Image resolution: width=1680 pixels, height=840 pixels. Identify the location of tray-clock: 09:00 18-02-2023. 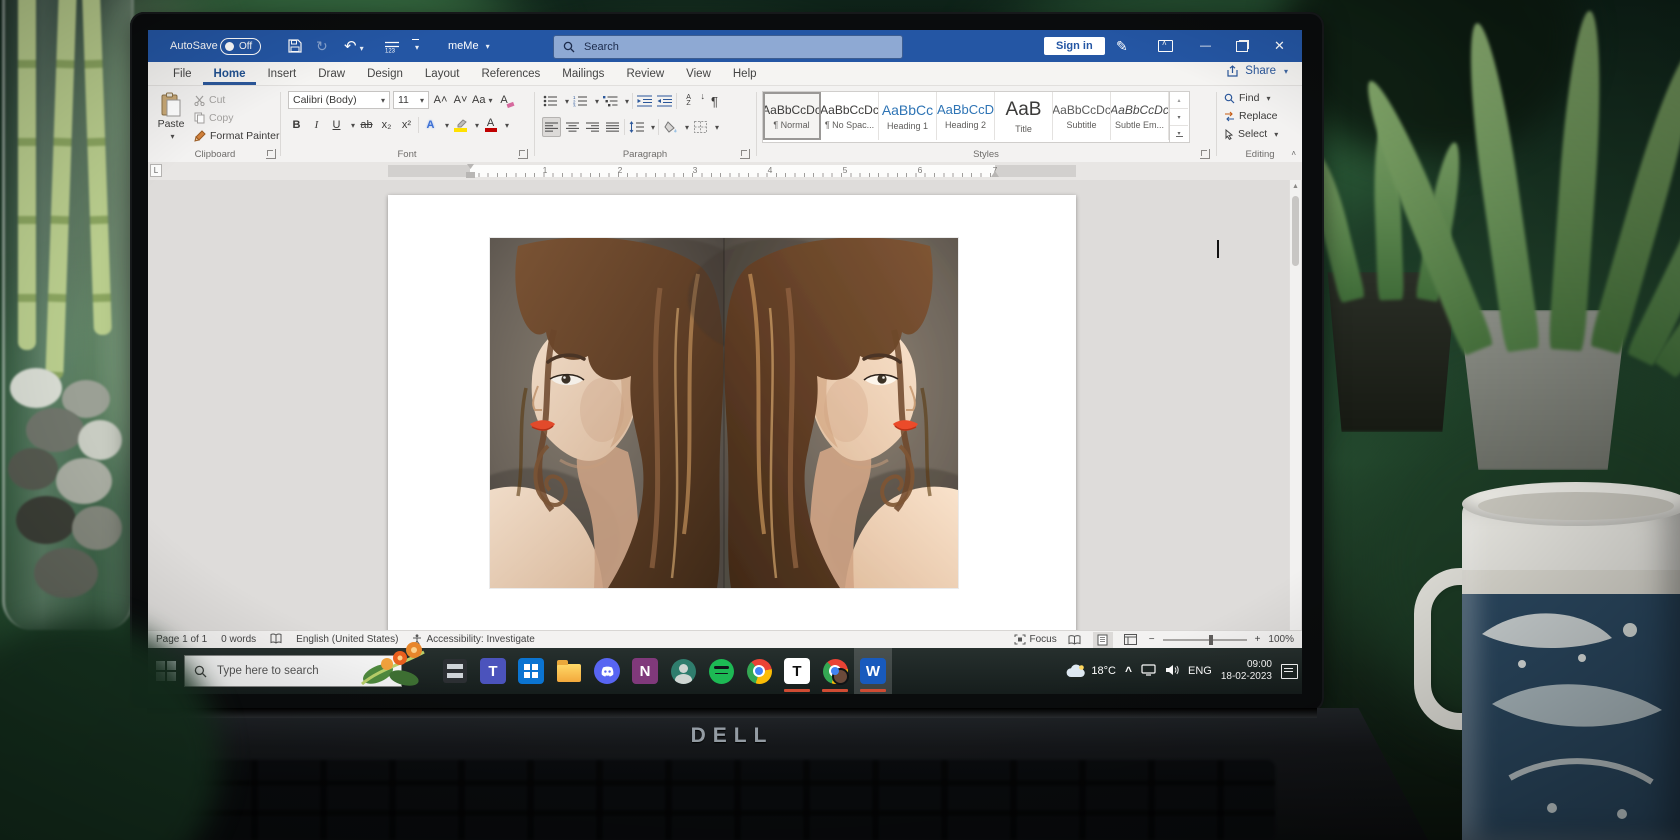
(1246, 671).